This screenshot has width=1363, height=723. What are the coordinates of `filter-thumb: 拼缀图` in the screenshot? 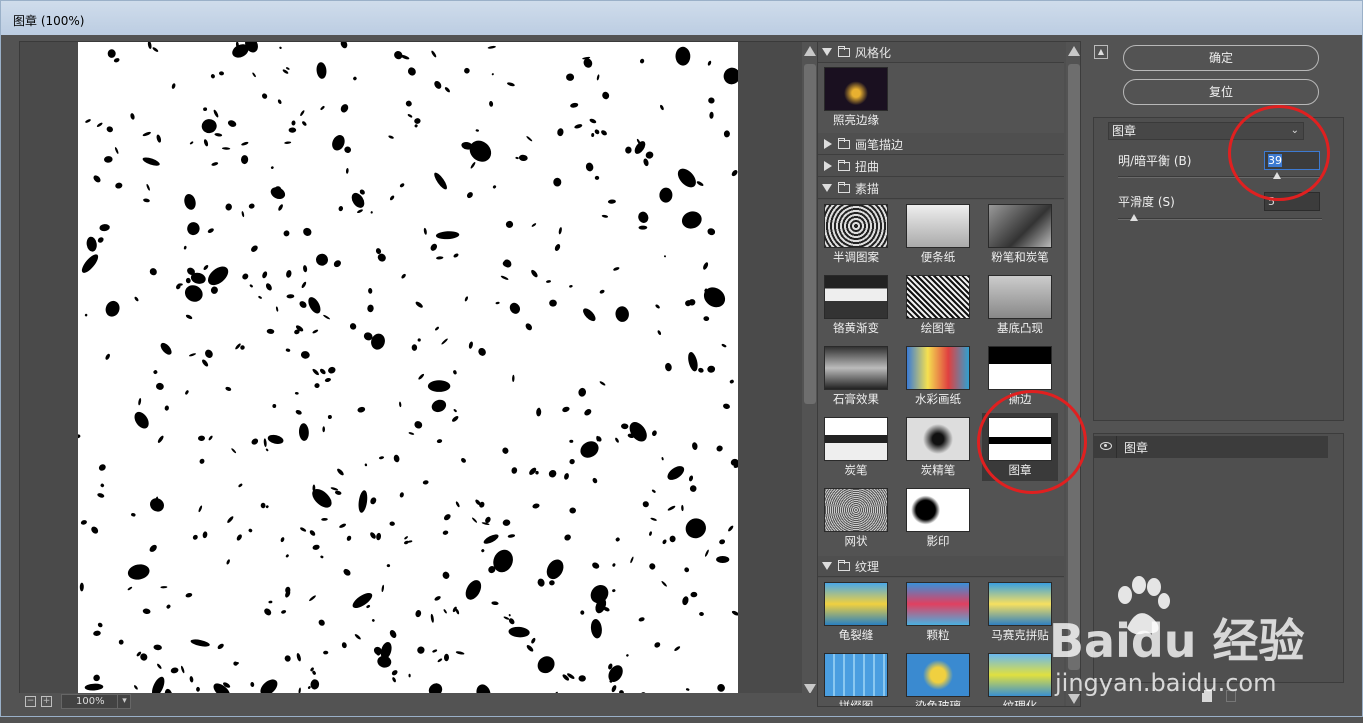 It's located at (856, 677).